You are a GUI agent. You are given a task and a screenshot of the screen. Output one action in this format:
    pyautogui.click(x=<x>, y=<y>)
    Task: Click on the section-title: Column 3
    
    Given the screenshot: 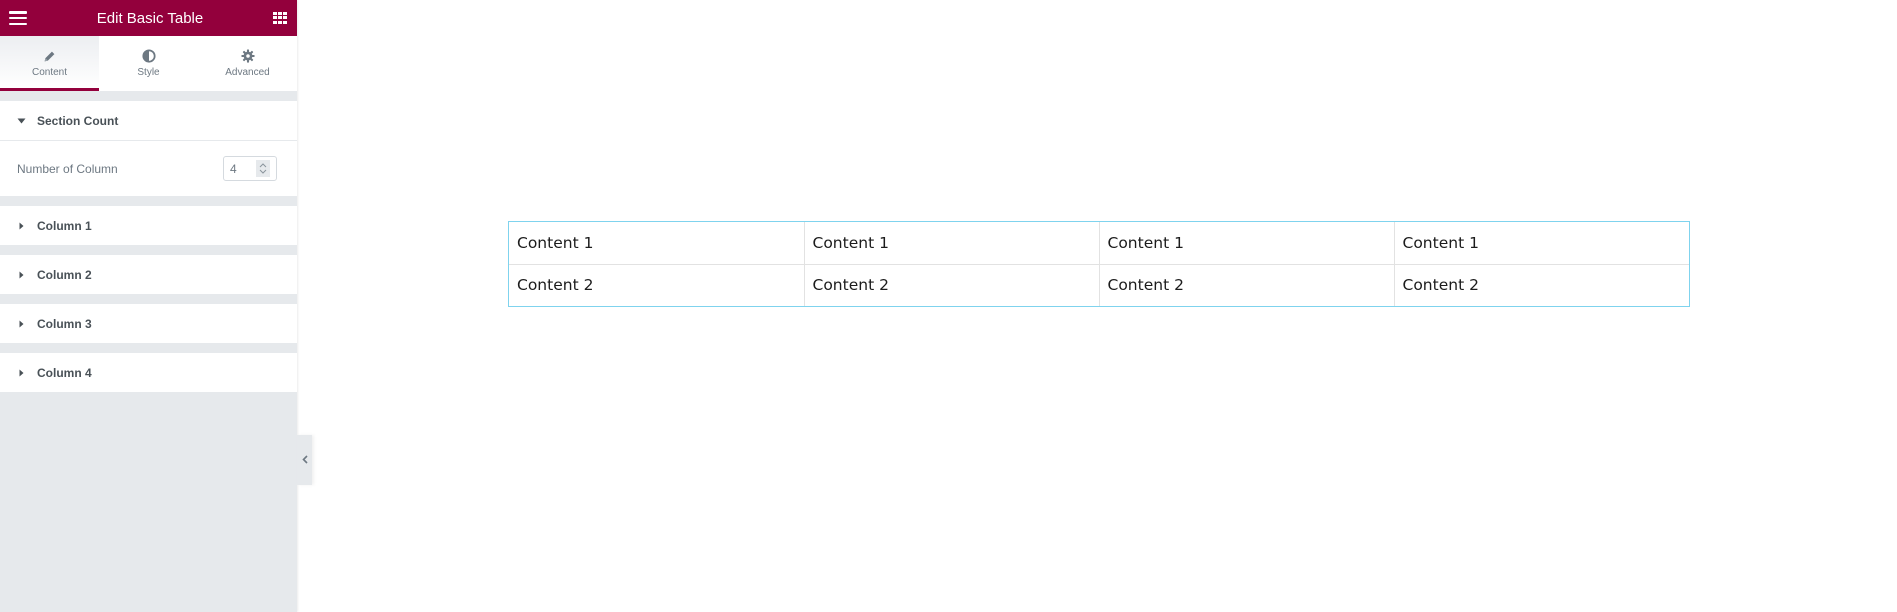 What is the action you would take?
    pyautogui.click(x=64, y=323)
    